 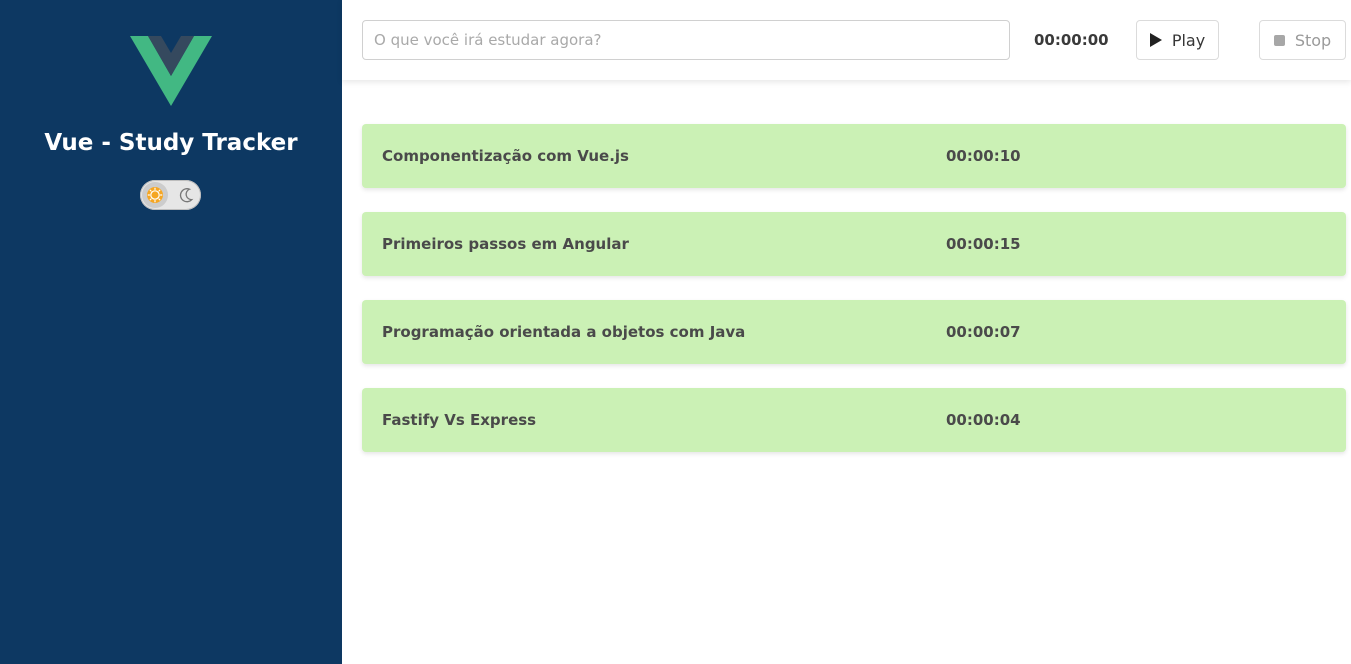 What do you see at coordinates (155, 195) in the screenshot?
I see `sun-icon` at bounding box center [155, 195].